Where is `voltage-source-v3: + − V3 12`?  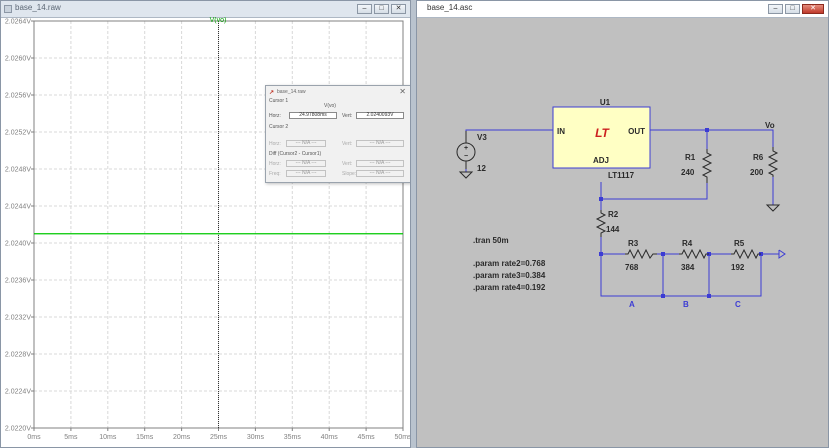
voltage-source-v3: + − V3 12 is located at coordinates (471, 155).